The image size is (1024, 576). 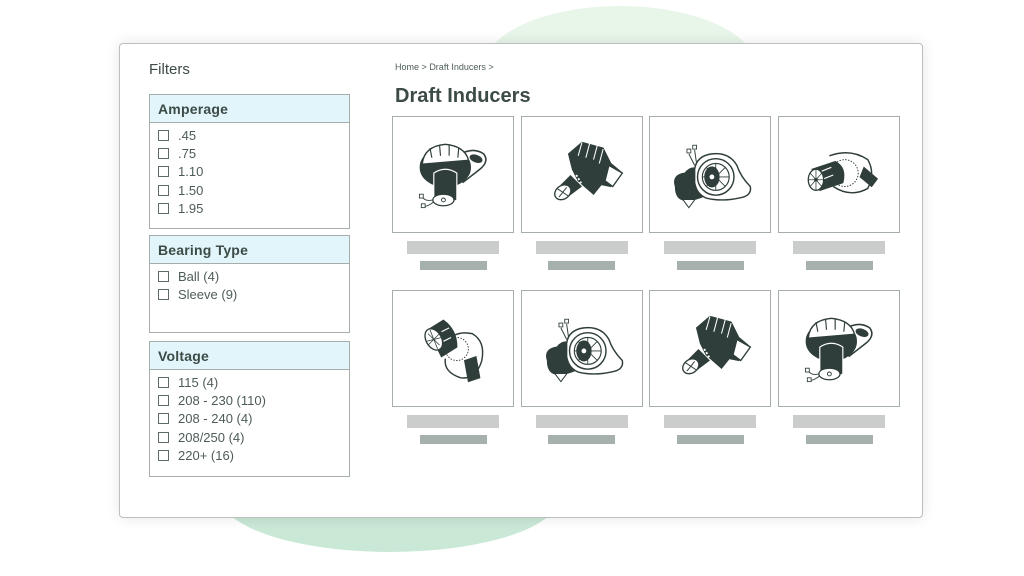 What do you see at coordinates (208, 295) in the screenshot?
I see `filter-option-label: Sleeve (9)` at bounding box center [208, 295].